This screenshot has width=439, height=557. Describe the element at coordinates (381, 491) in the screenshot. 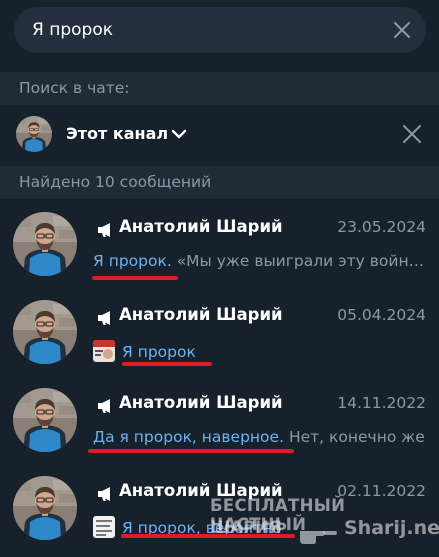

I see `result-date: 02.11.2022` at that location.